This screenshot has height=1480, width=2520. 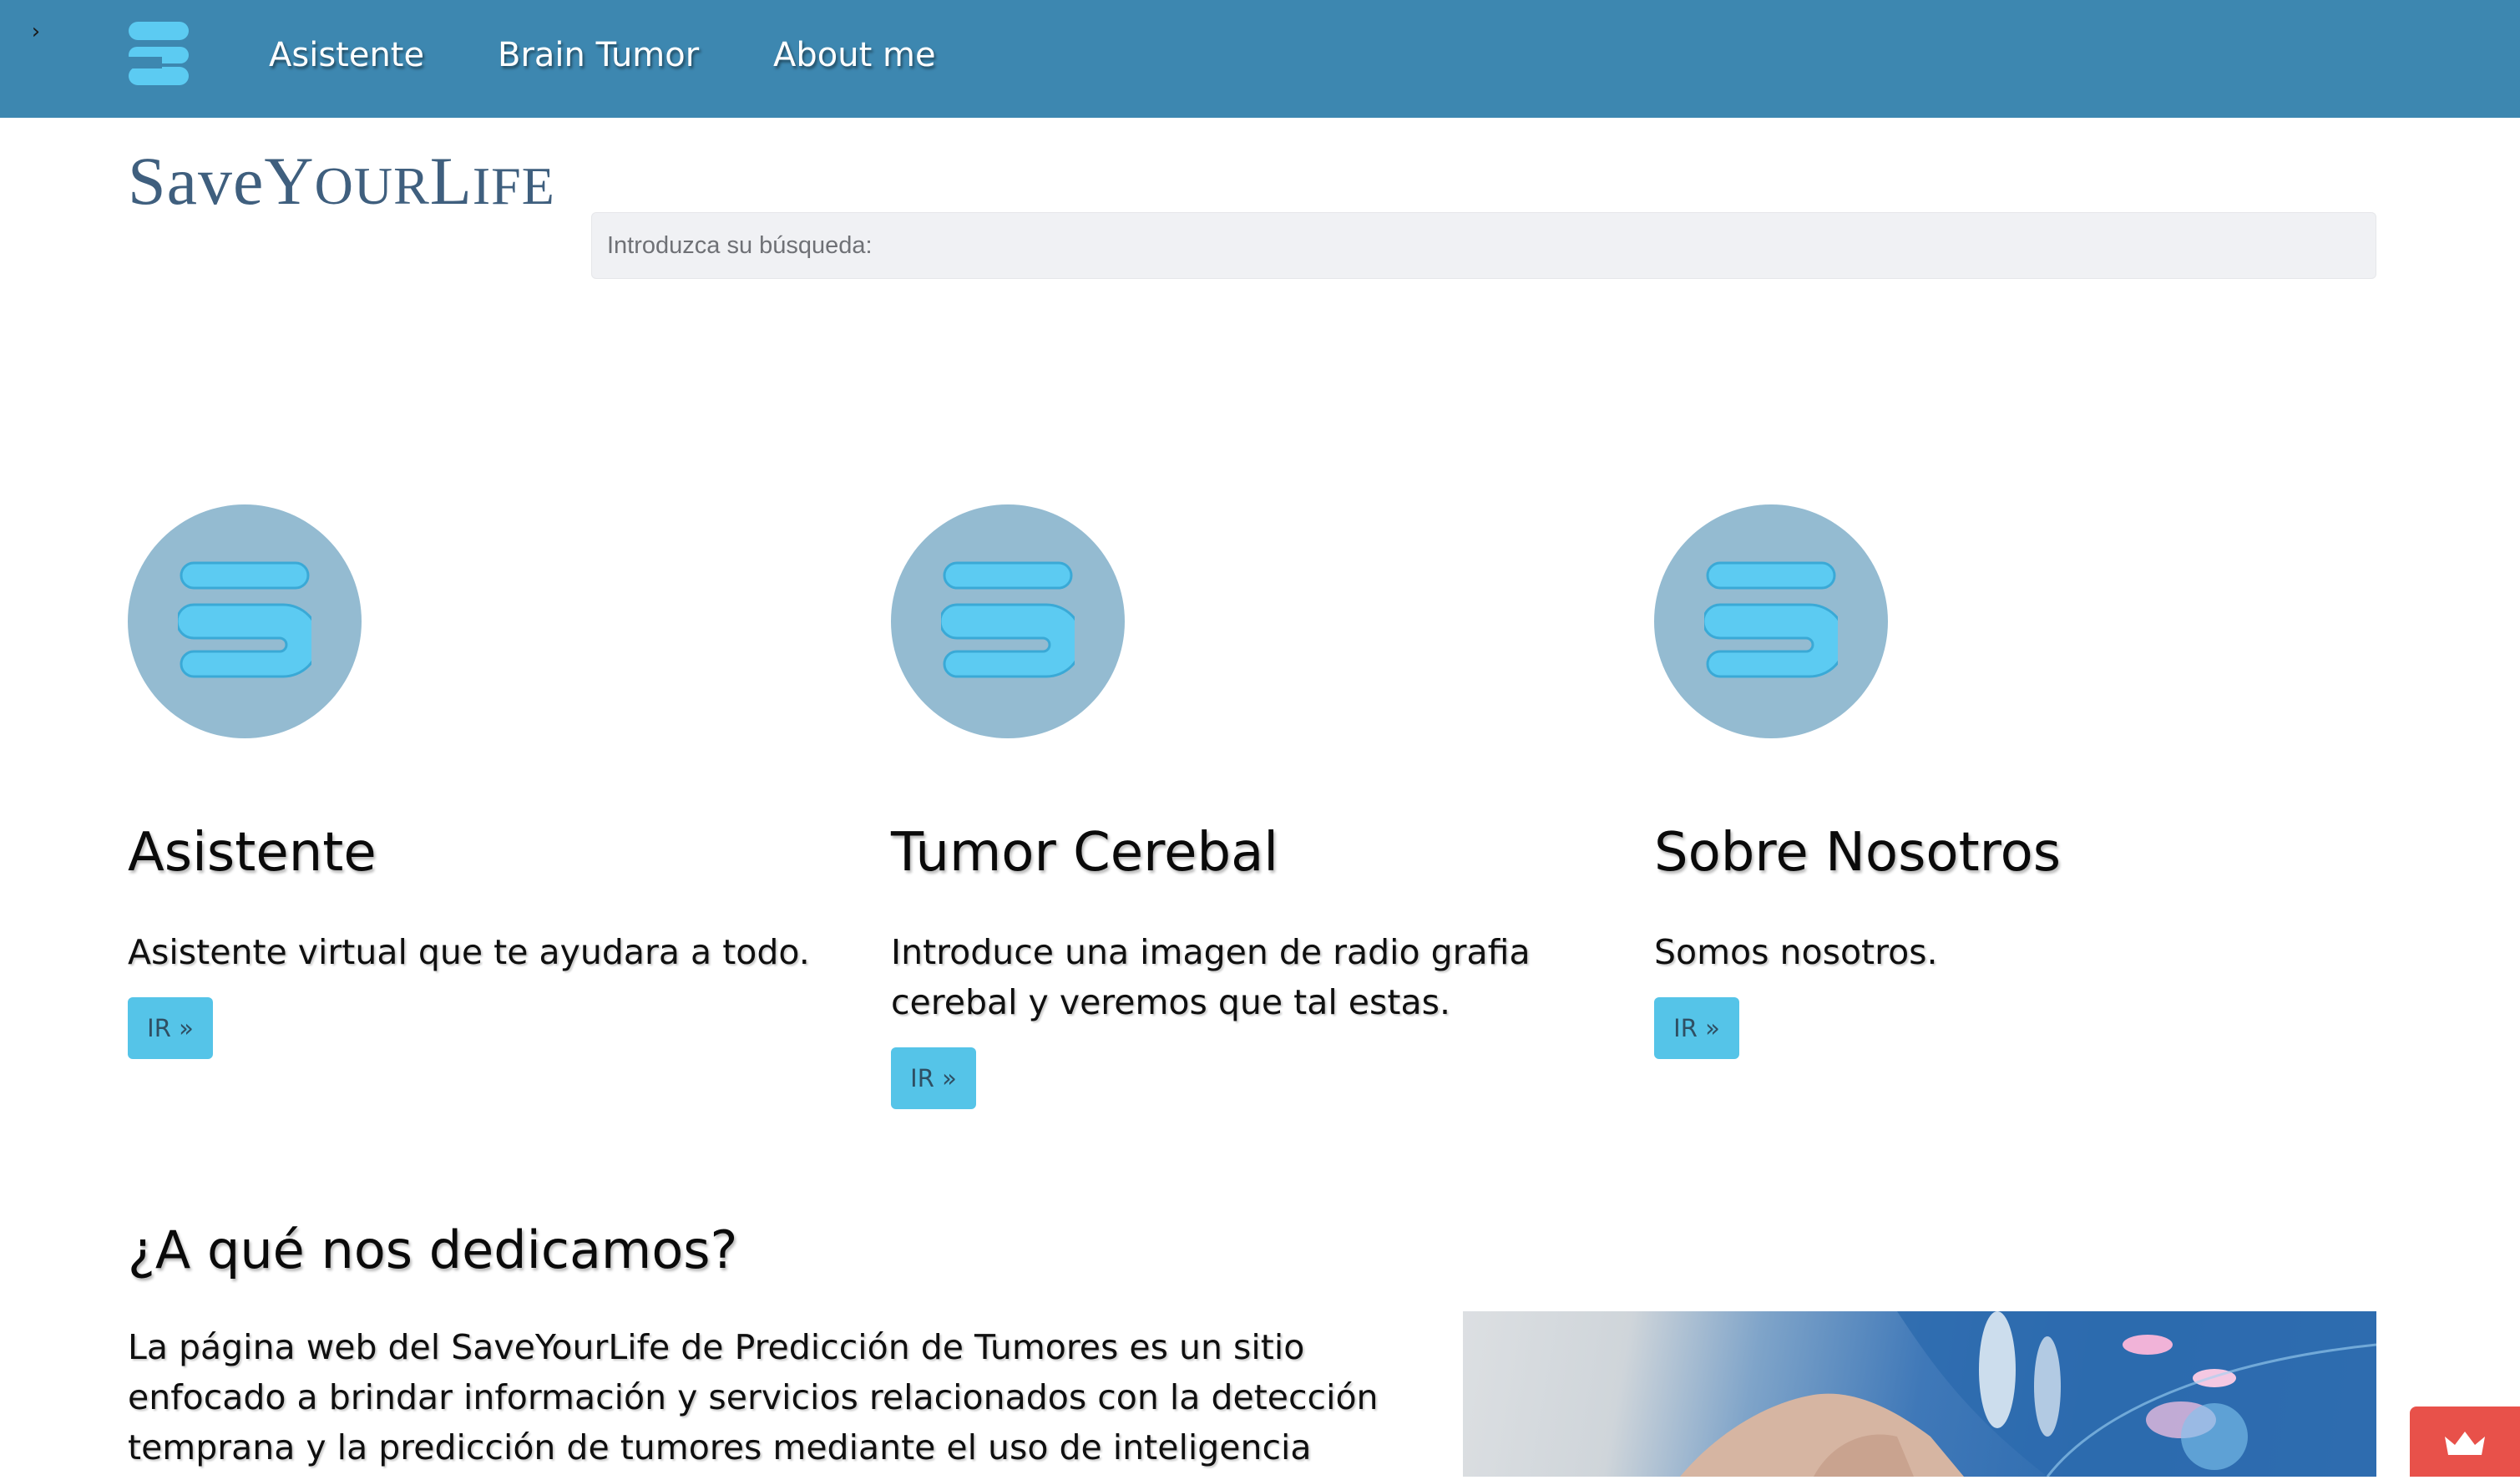 What do you see at coordinates (451, 181) in the screenshot?
I see `brand-part: L` at bounding box center [451, 181].